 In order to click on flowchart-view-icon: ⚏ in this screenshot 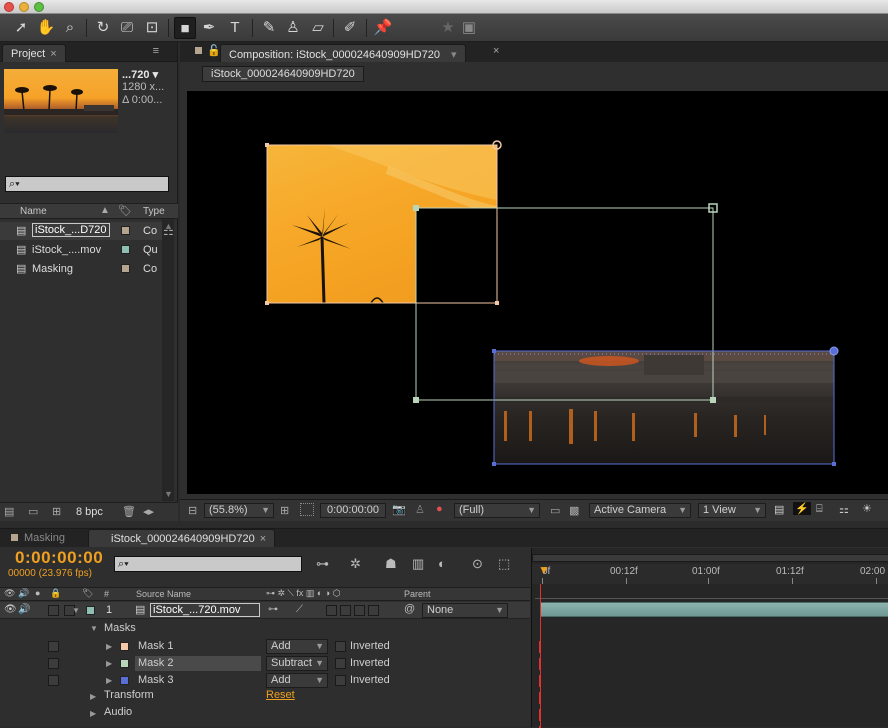, I will do `click(844, 509)`.